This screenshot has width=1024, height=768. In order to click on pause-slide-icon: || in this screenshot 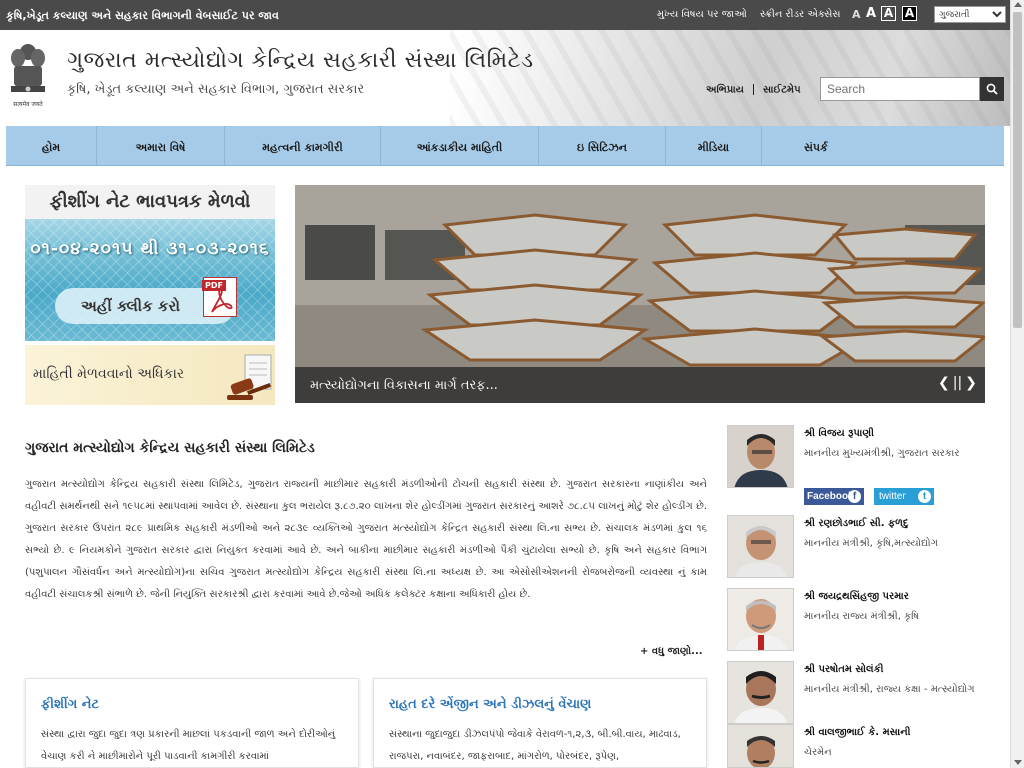, I will do `click(957, 383)`.